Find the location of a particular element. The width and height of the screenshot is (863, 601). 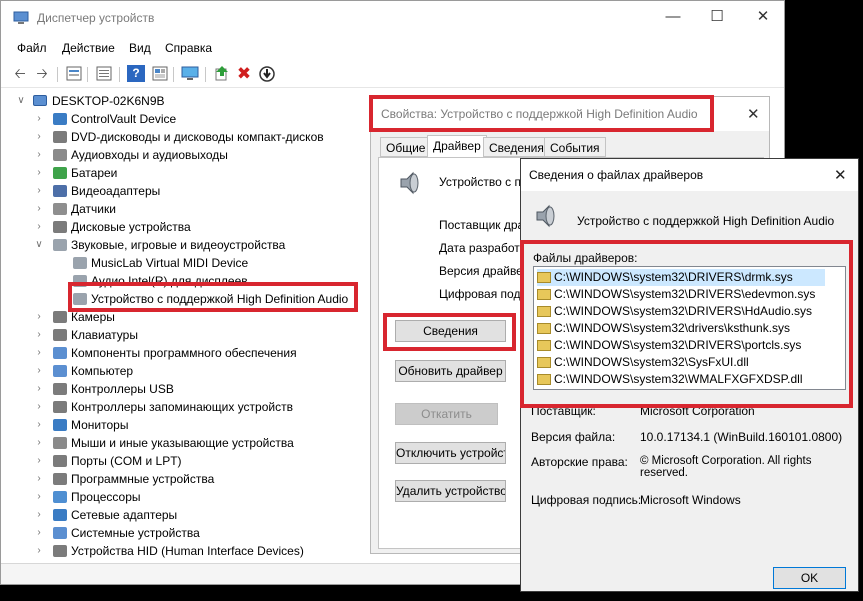

ok-button: OK is located at coordinates (809, 578).